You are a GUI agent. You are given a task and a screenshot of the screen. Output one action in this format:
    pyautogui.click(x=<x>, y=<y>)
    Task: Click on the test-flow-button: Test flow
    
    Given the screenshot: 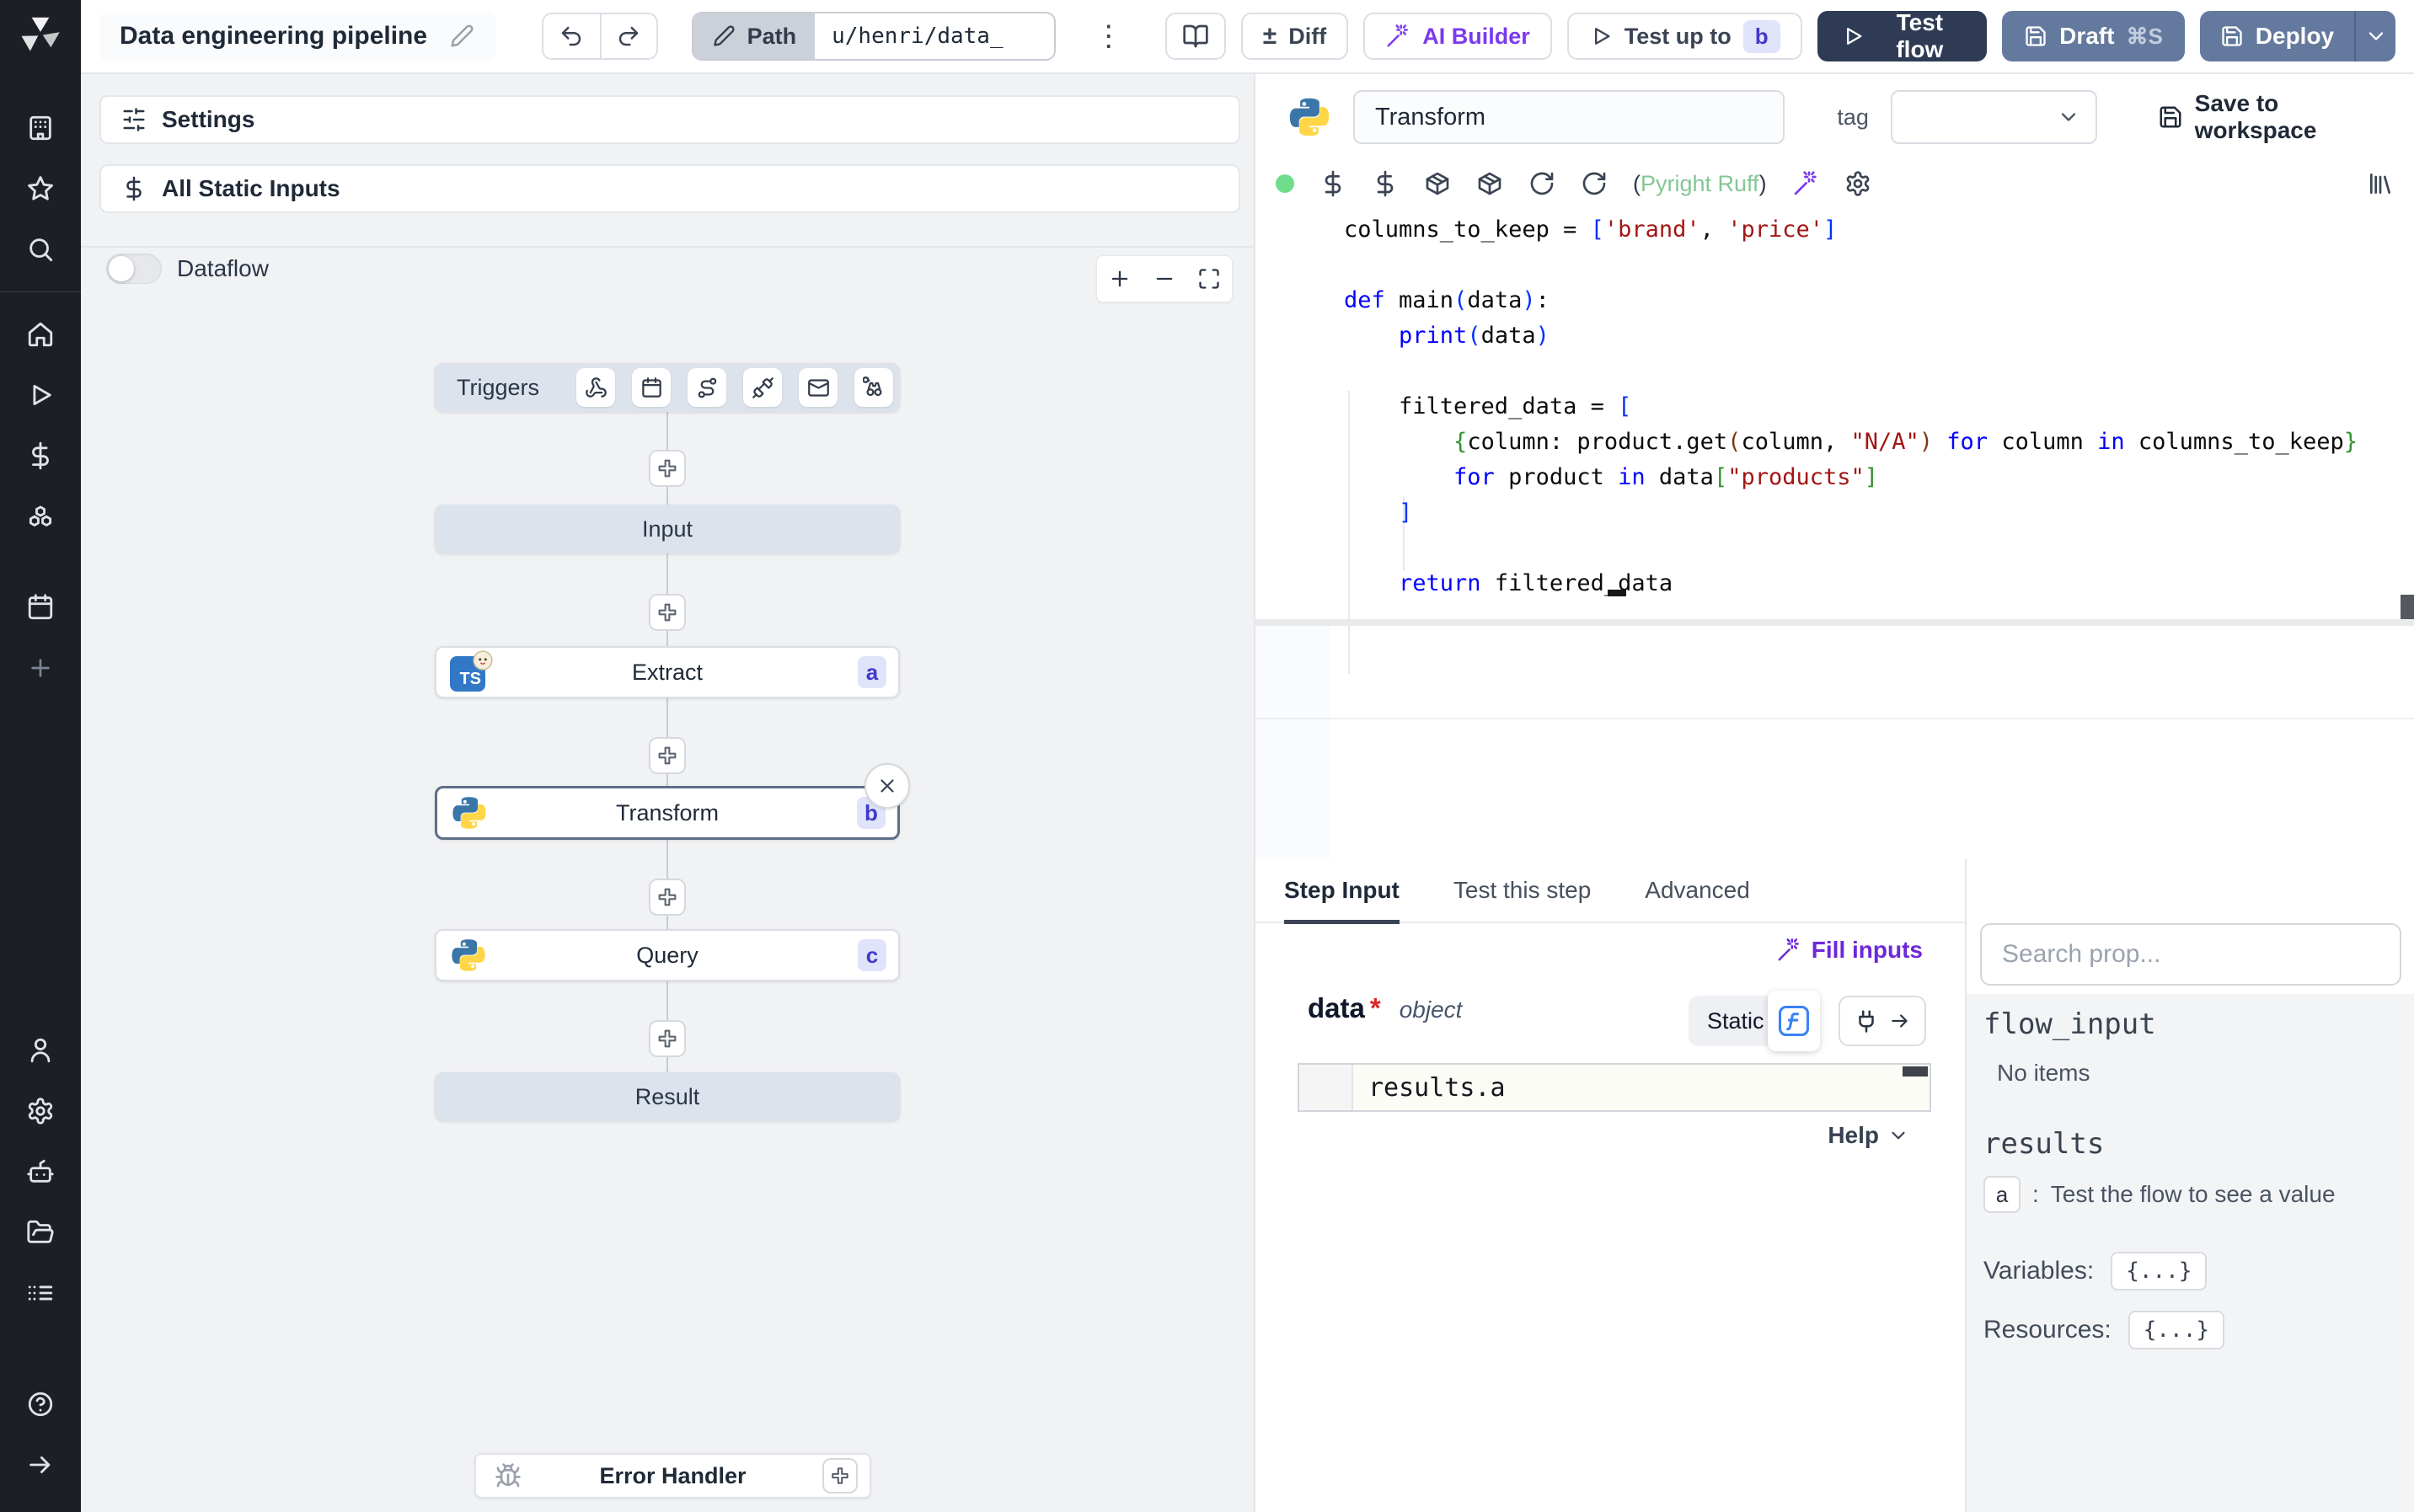 What is the action you would take?
    pyautogui.click(x=1902, y=35)
    